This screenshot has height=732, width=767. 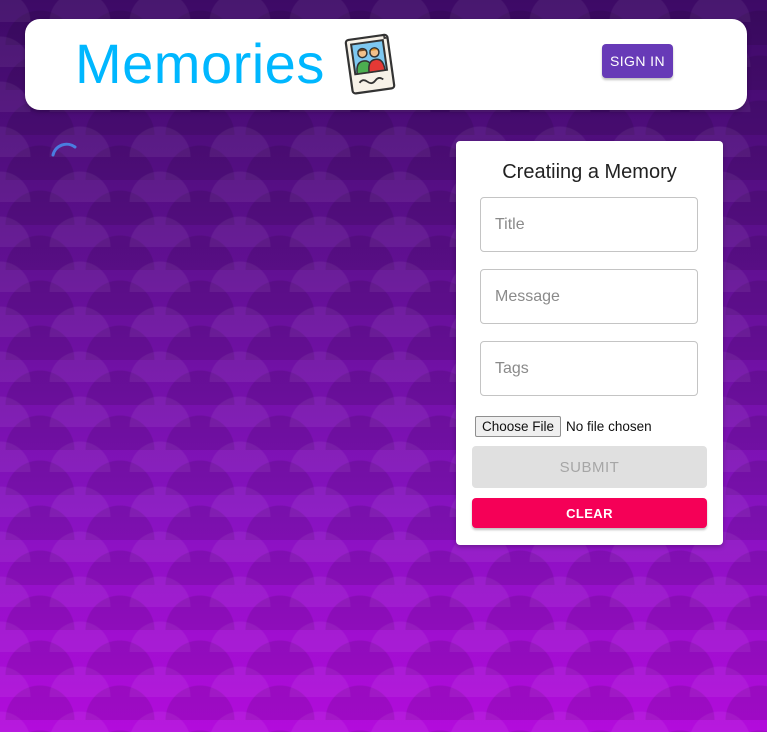 I want to click on sign-in-button: SIGN IN, so click(x=637, y=61).